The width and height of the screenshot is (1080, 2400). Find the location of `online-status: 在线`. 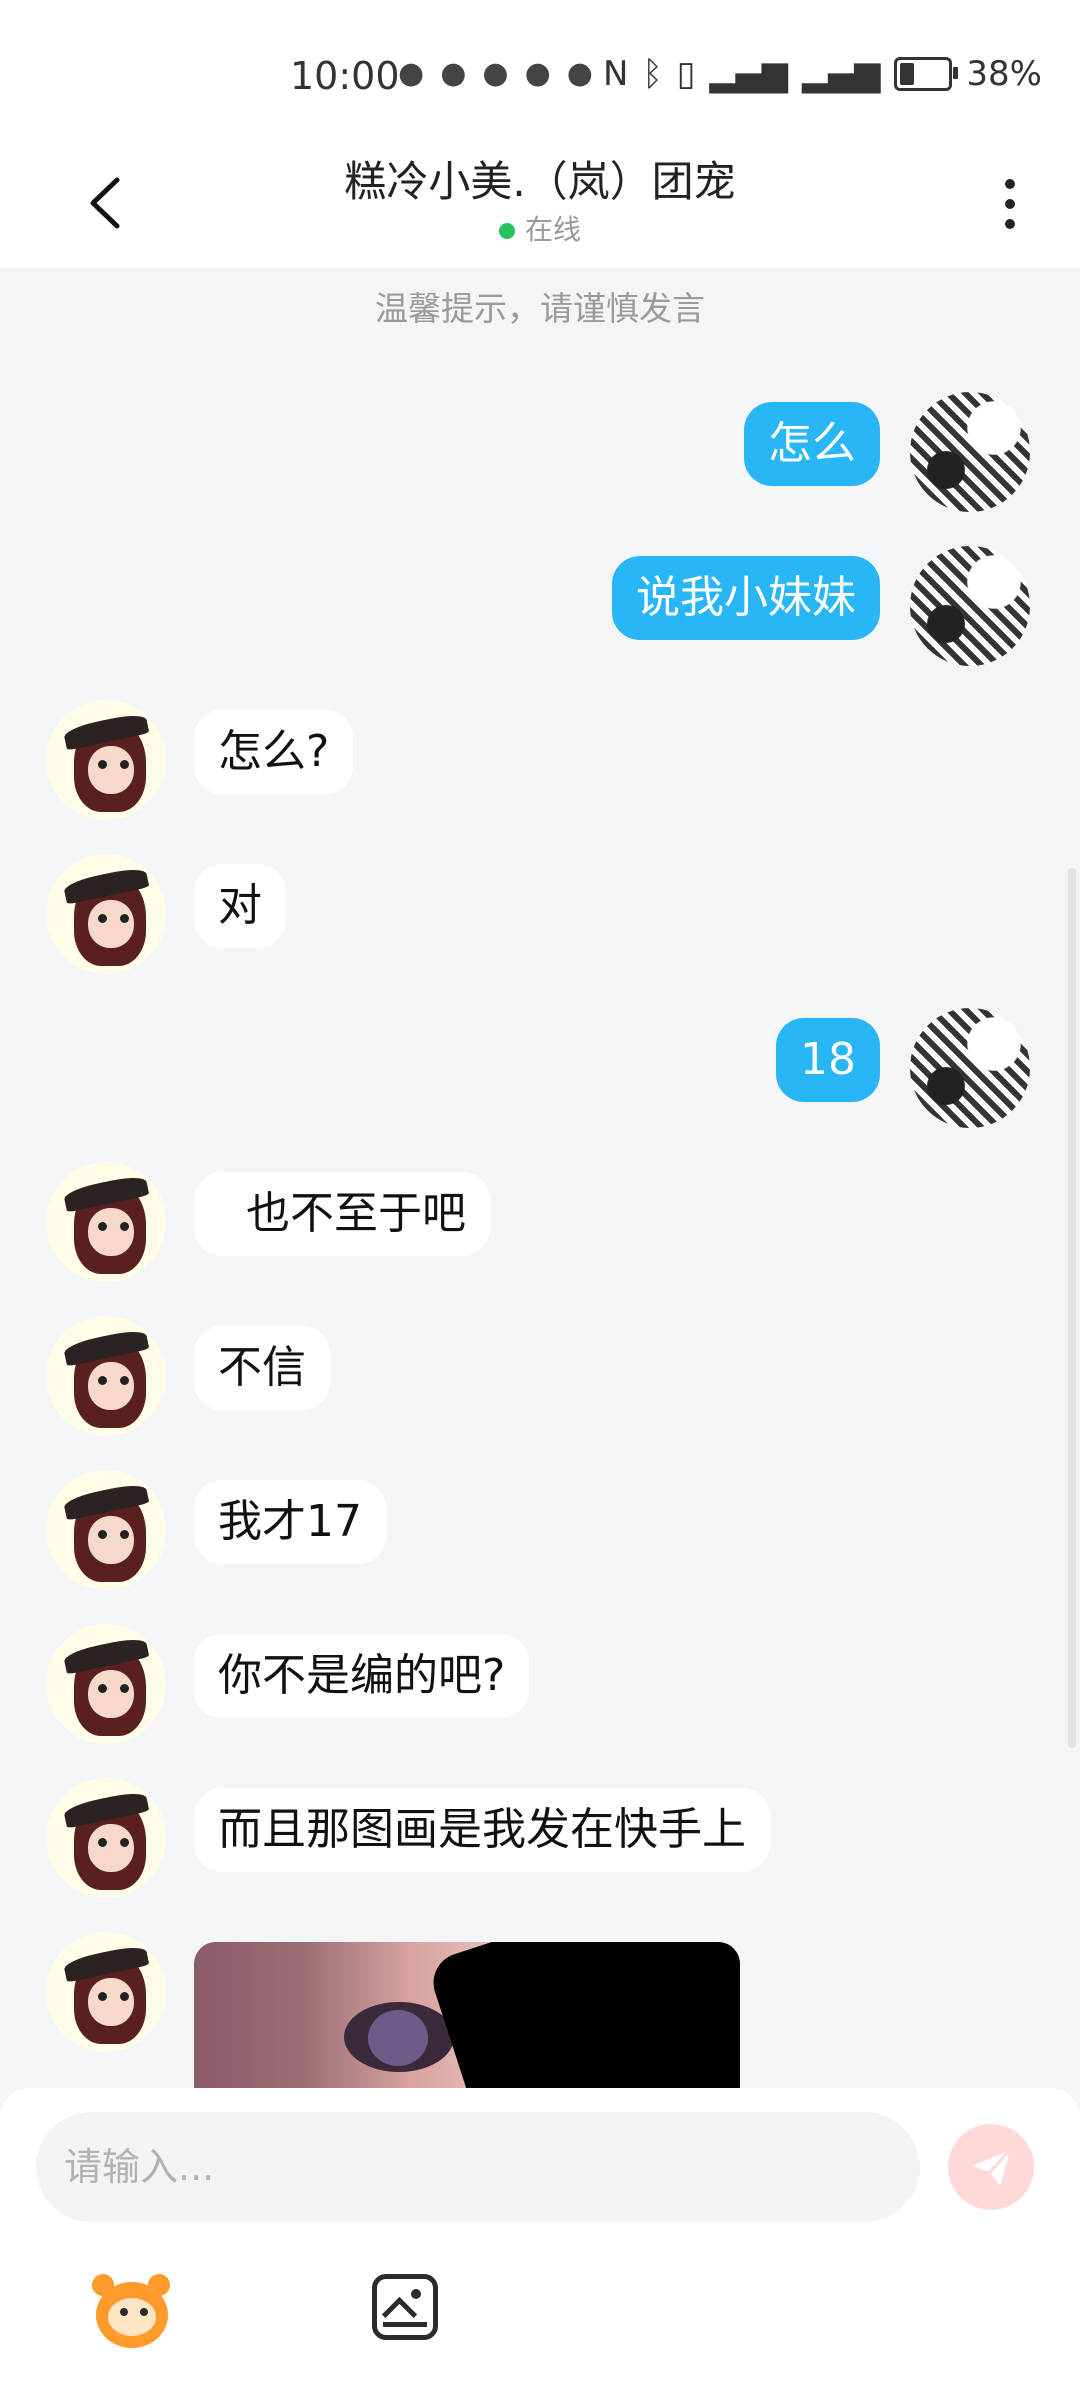

online-status: 在线 is located at coordinates (540, 228).